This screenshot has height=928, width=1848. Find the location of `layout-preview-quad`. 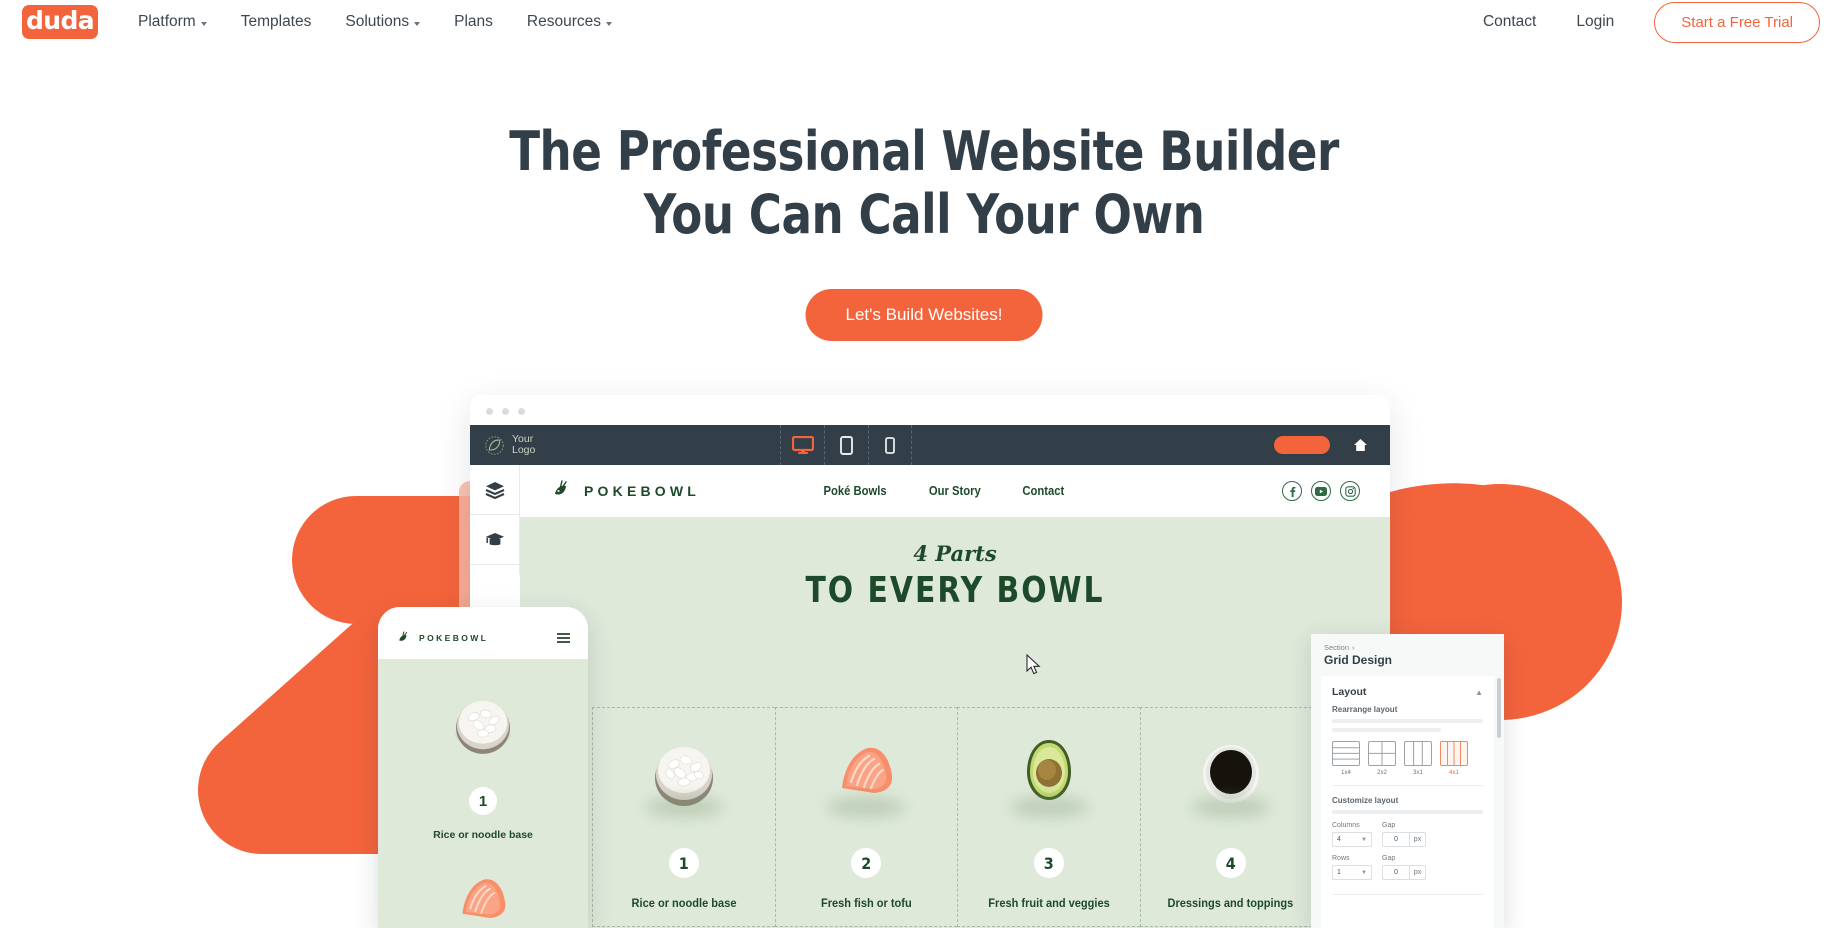

layout-preview-quad is located at coordinates (1382, 753).